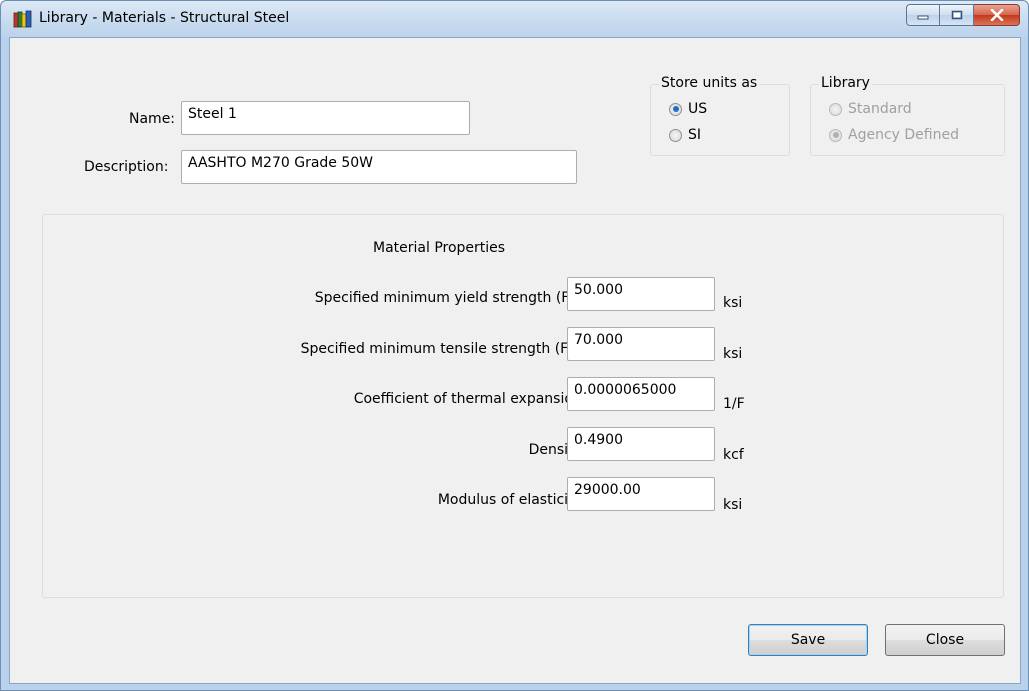 This screenshot has width=1029, height=691. What do you see at coordinates (945, 640) in the screenshot?
I see `close-button: Close` at bounding box center [945, 640].